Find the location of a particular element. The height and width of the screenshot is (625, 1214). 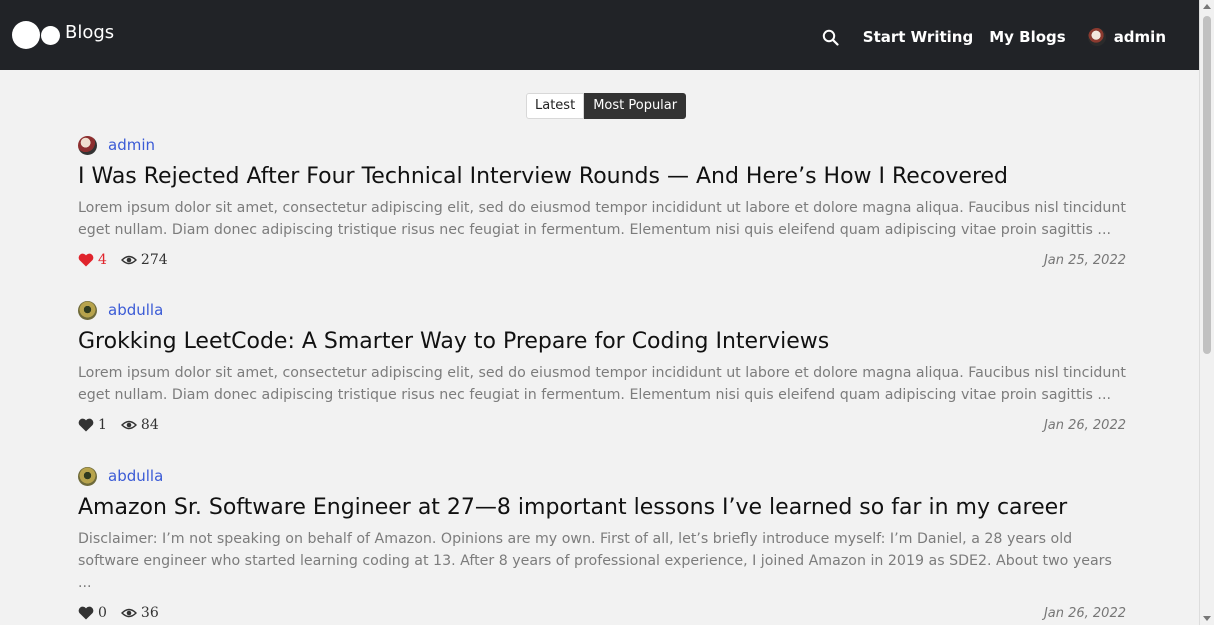

views-stat: 36 is located at coordinates (139, 613).